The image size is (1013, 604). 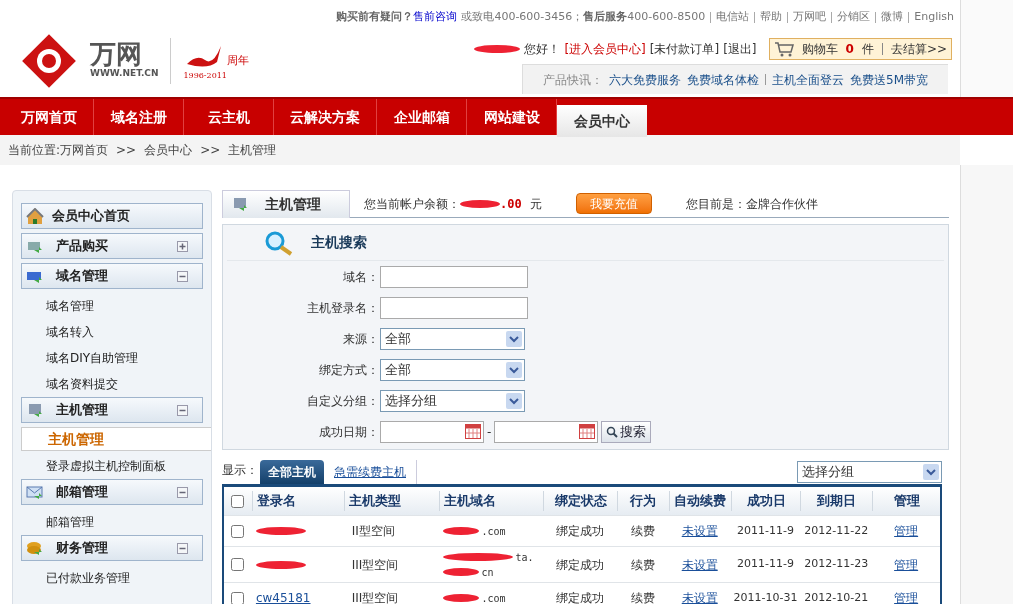 What do you see at coordinates (205, 75) in the screenshot?
I see `anniversary-years: 1996-2011` at bounding box center [205, 75].